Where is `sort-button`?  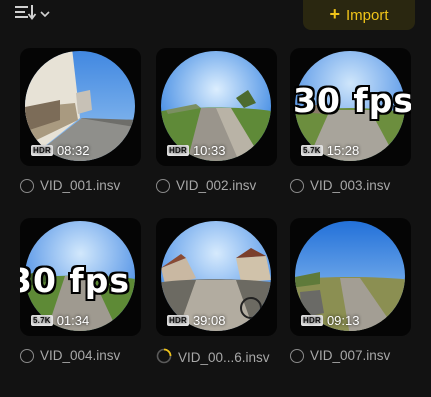 sort-button is located at coordinates (37, 14).